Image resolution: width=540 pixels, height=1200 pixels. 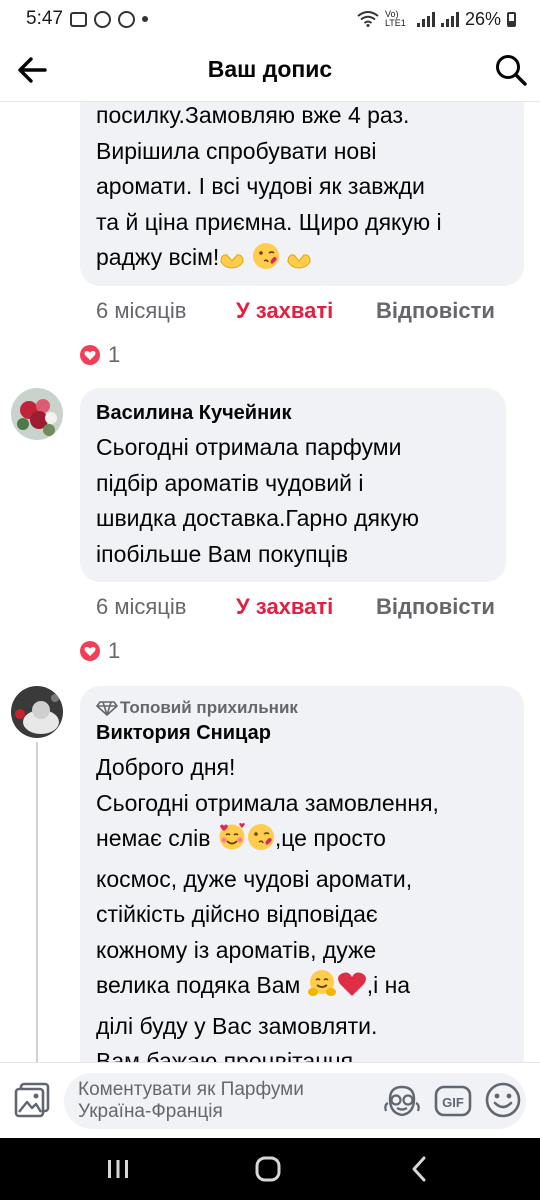 What do you see at coordinates (293, 413) in the screenshot?
I see `comment-author: Василина Кучейник` at bounding box center [293, 413].